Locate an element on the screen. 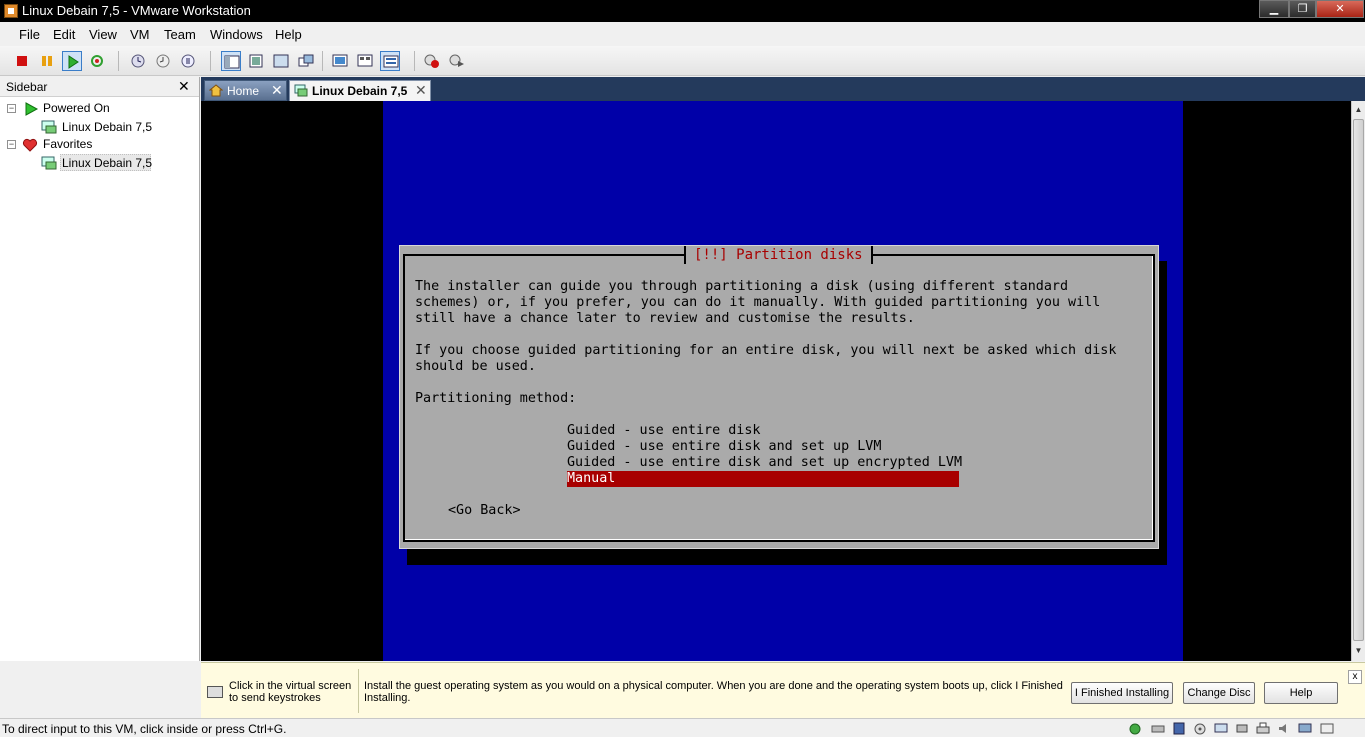 The image size is (1365, 737). go-back-button: <Go Back> is located at coordinates (484, 511).